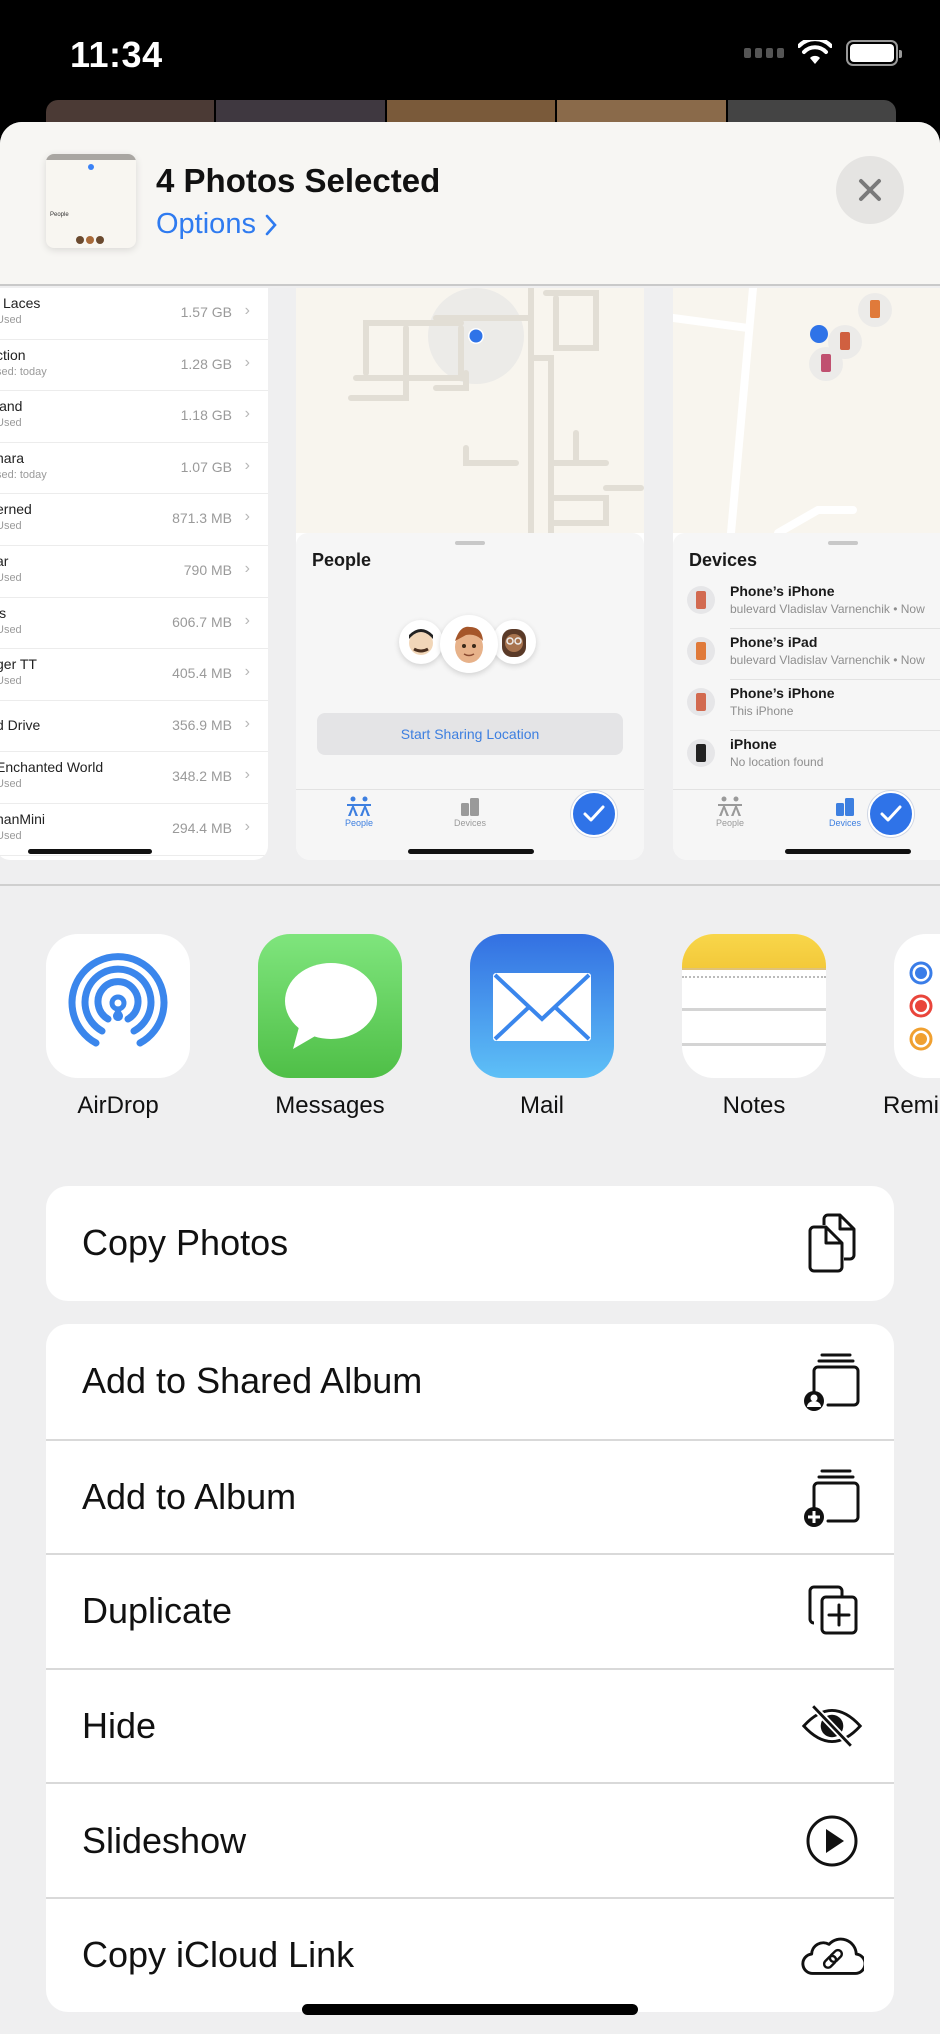  I want to click on action-add-to-album: Add to Album, so click(470, 1496).